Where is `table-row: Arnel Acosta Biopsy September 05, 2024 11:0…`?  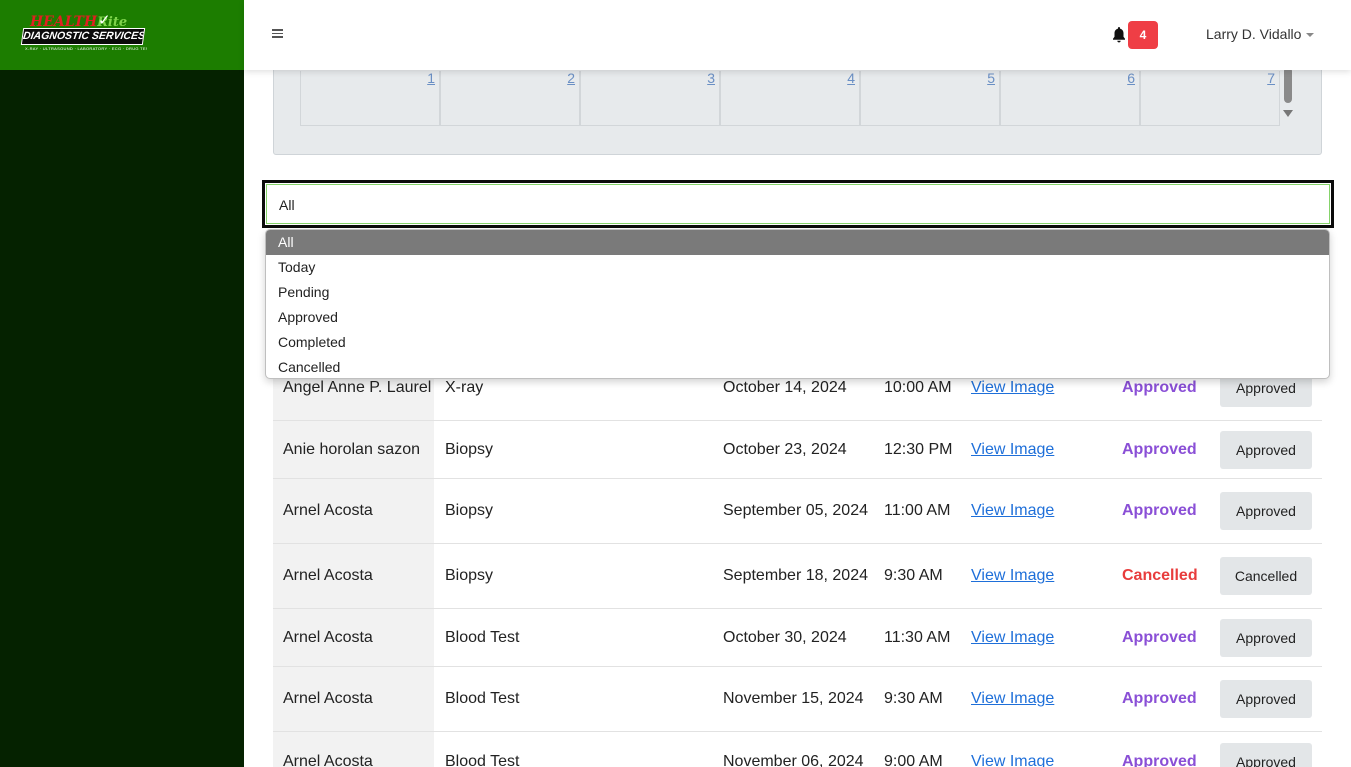
table-row: Arnel Acosta Biopsy September 05, 2024 11:0… is located at coordinates (797, 511).